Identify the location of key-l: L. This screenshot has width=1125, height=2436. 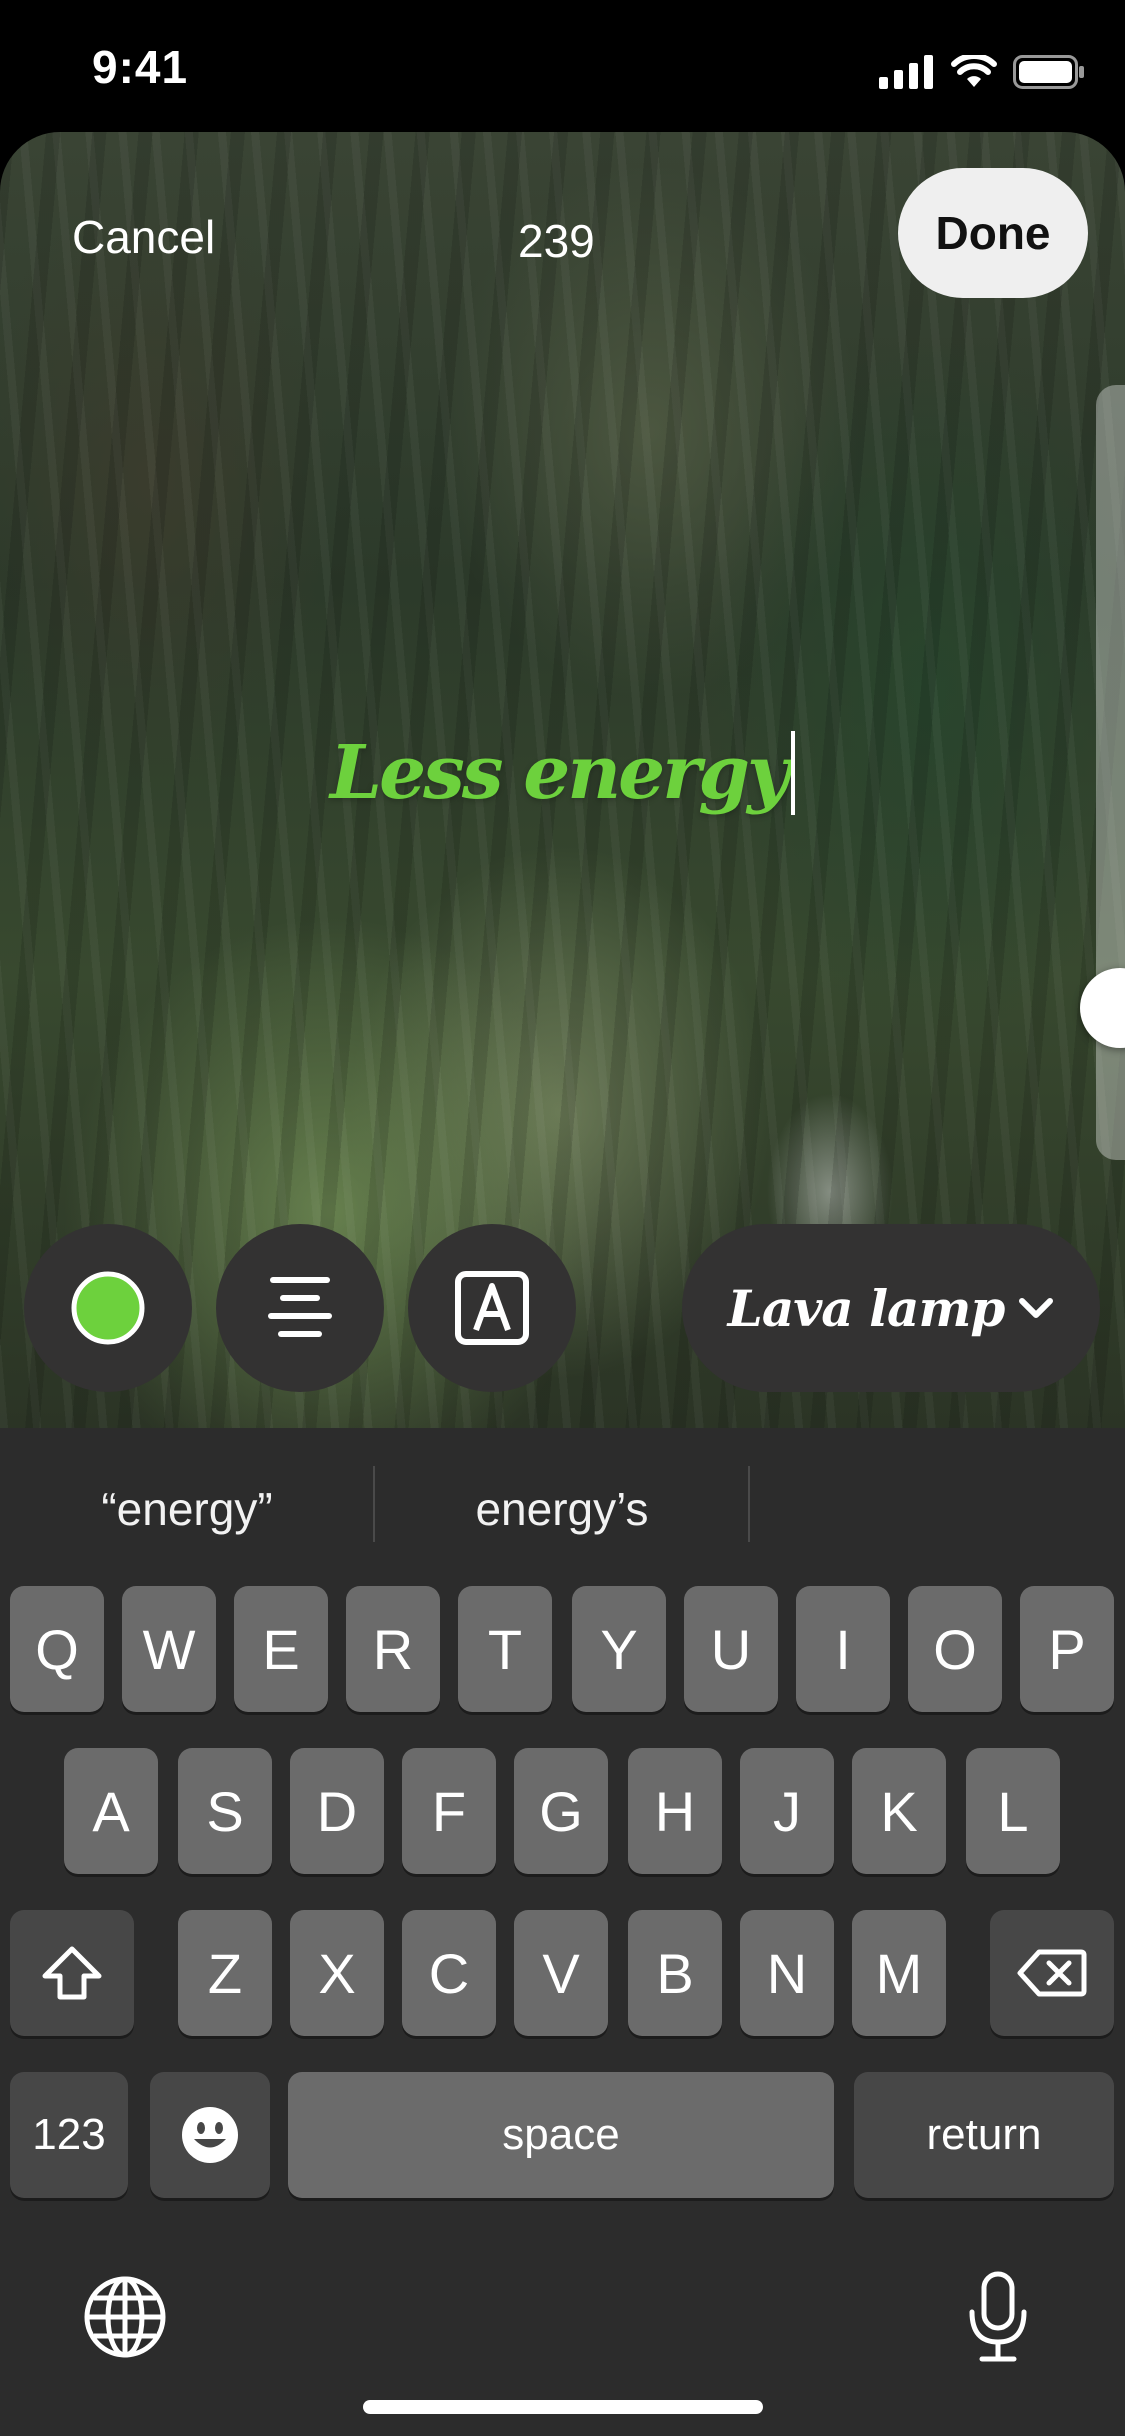
(1013, 1811).